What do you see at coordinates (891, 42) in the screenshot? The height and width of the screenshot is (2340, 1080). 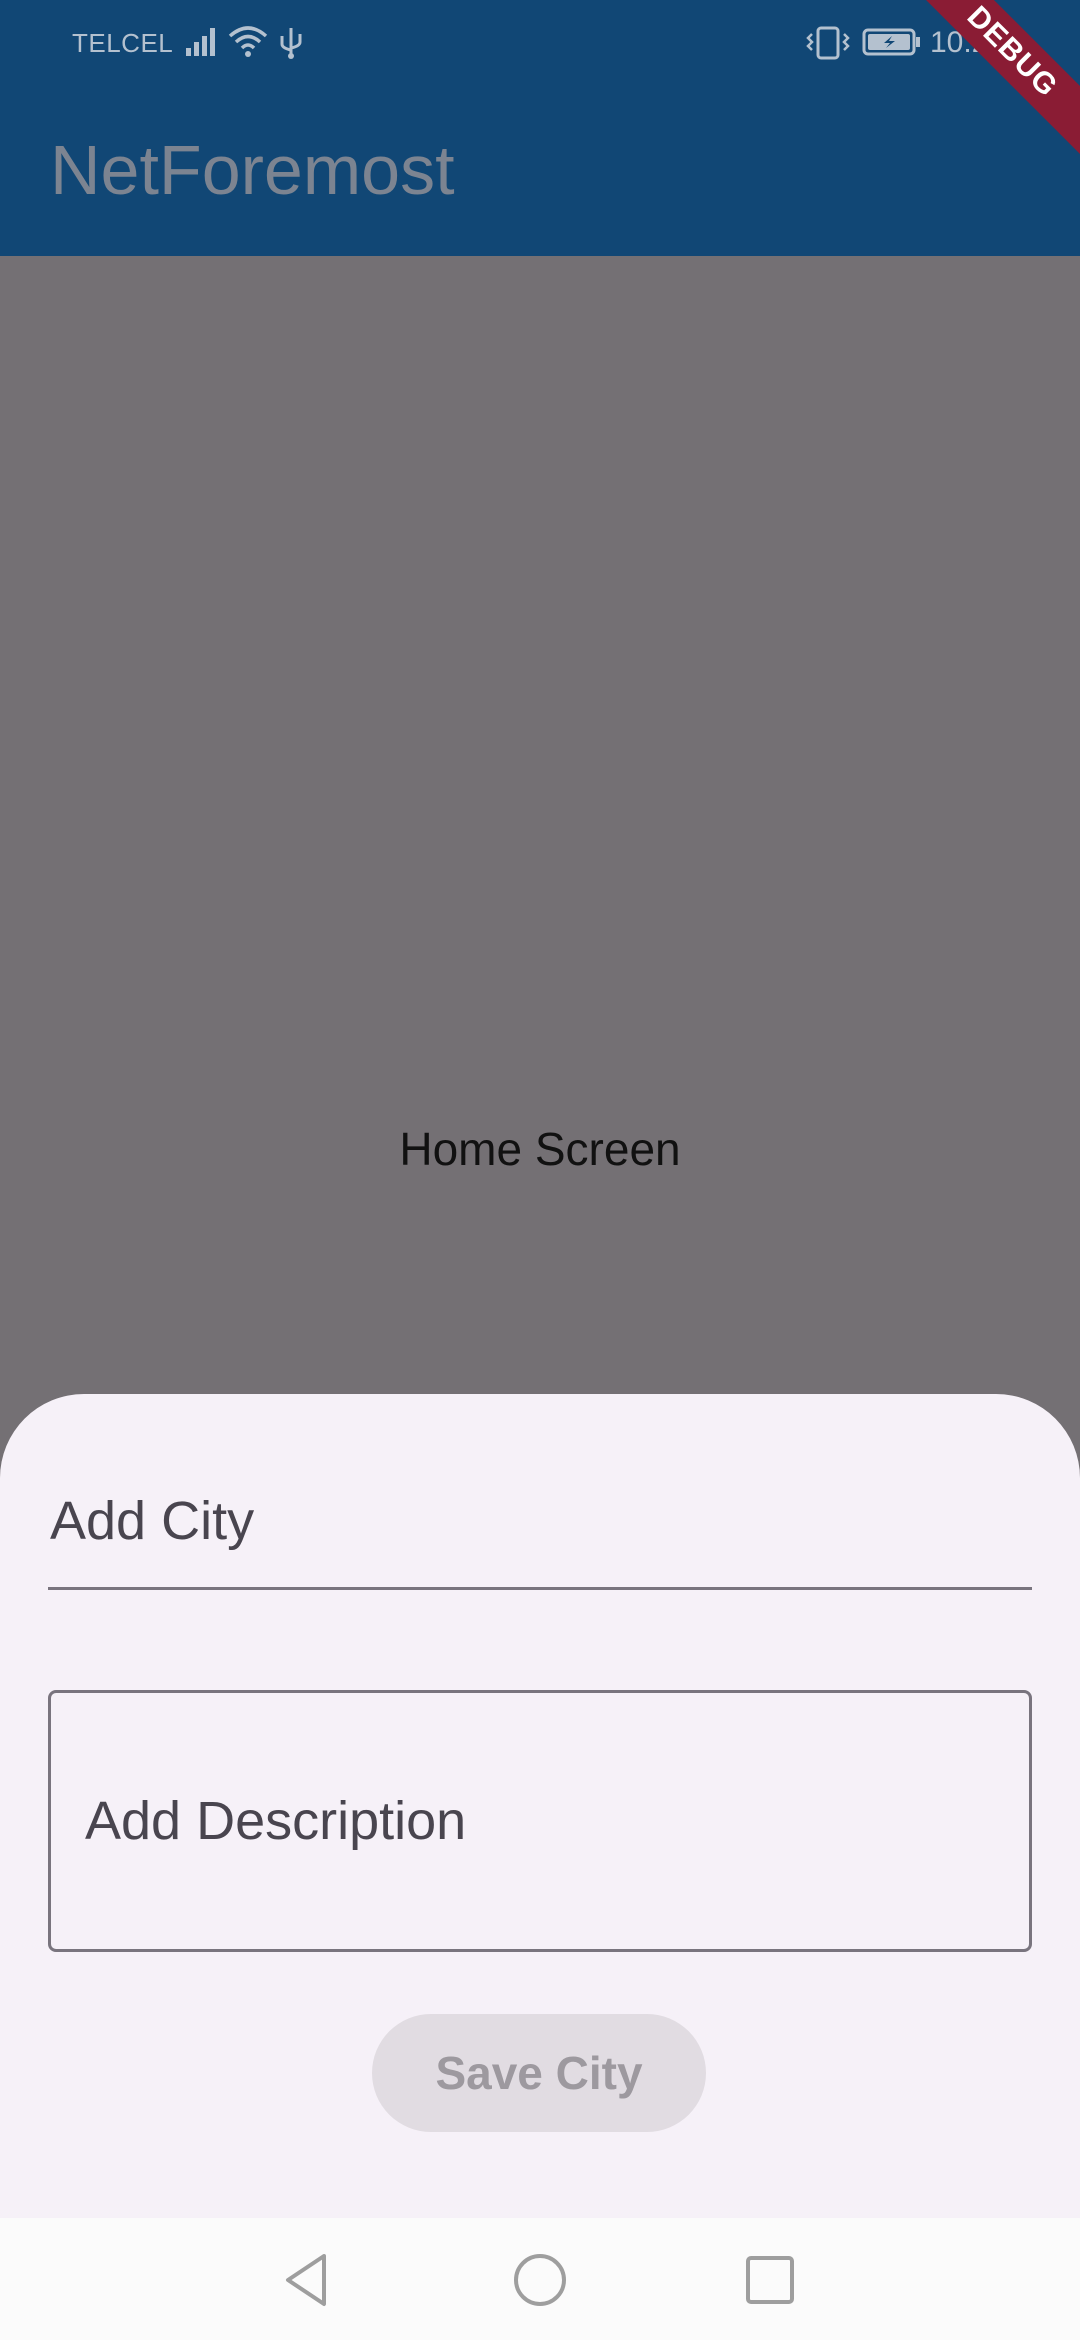 I see `battery-icon` at bounding box center [891, 42].